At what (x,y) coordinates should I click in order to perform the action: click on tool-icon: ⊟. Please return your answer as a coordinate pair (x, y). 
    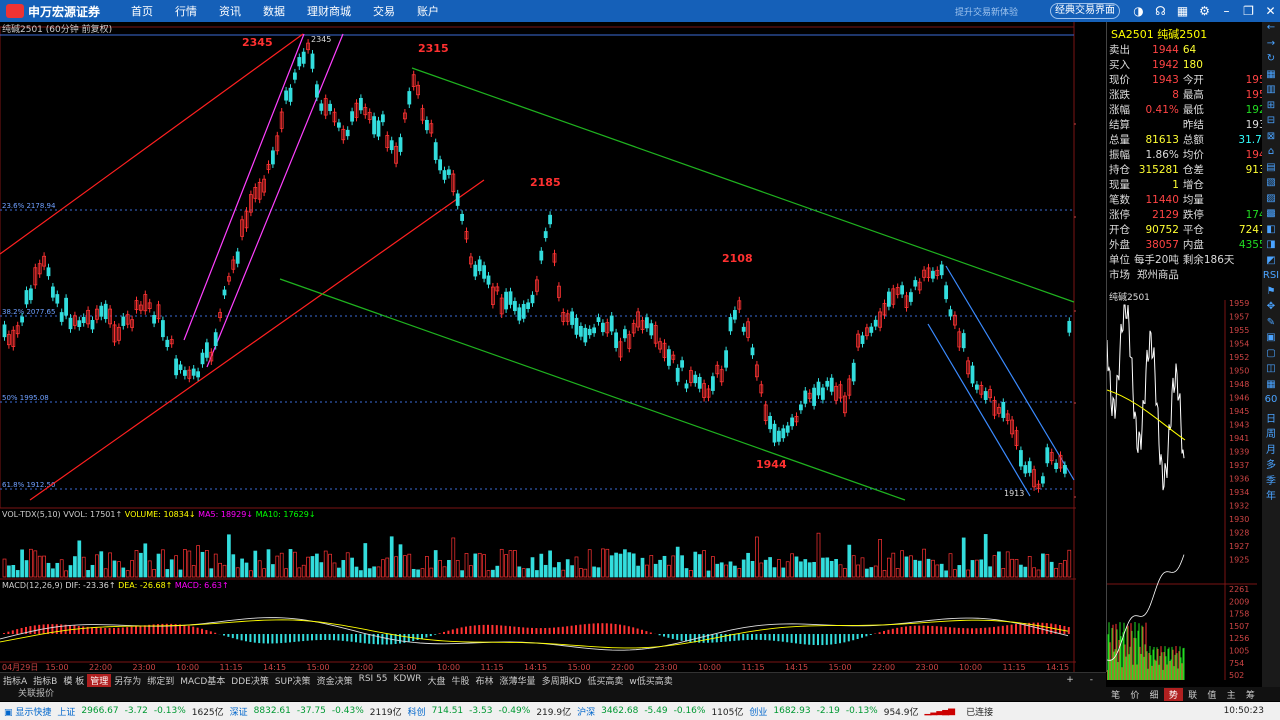
    Looking at the image, I should click on (1271, 123).